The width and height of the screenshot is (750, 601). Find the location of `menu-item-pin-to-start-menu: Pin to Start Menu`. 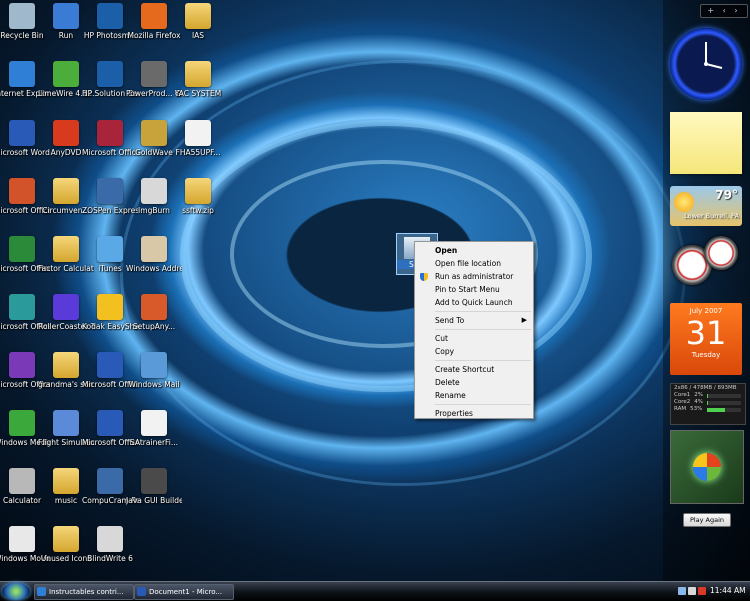

menu-item-pin-to-start-menu: Pin to Start Menu is located at coordinates (474, 289).